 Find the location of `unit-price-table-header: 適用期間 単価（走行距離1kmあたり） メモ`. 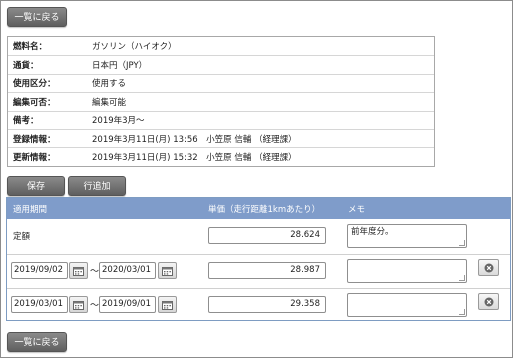

unit-price-table-header: 適用期間 単価（走行距離1kmあたり） メモ is located at coordinates (258, 208).